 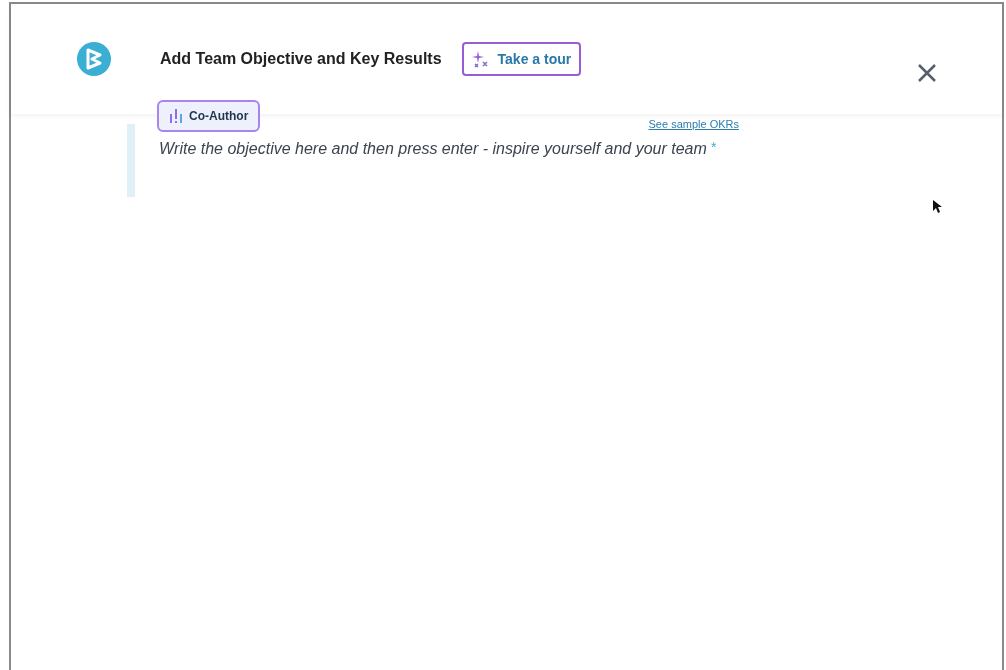 I want to click on objective-field: Write the objective here and then press enter - inspire yourself and your team, so click(x=435, y=148).